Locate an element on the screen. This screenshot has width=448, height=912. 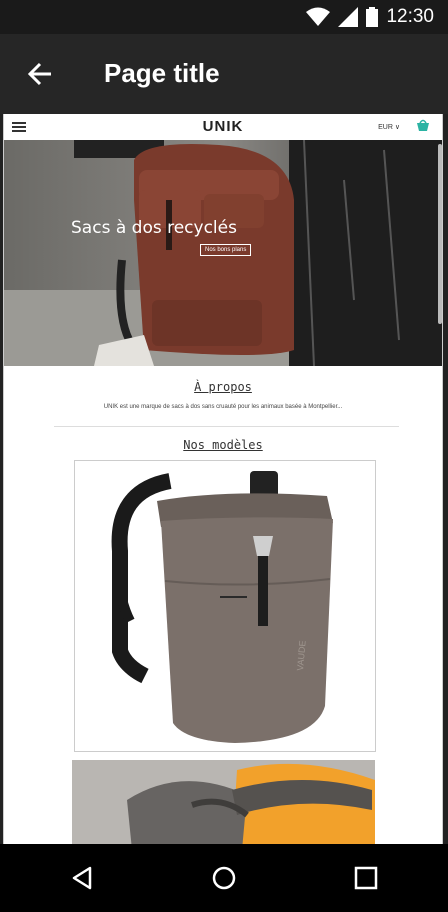
nav-back-button is located at coordinates (82, 878).